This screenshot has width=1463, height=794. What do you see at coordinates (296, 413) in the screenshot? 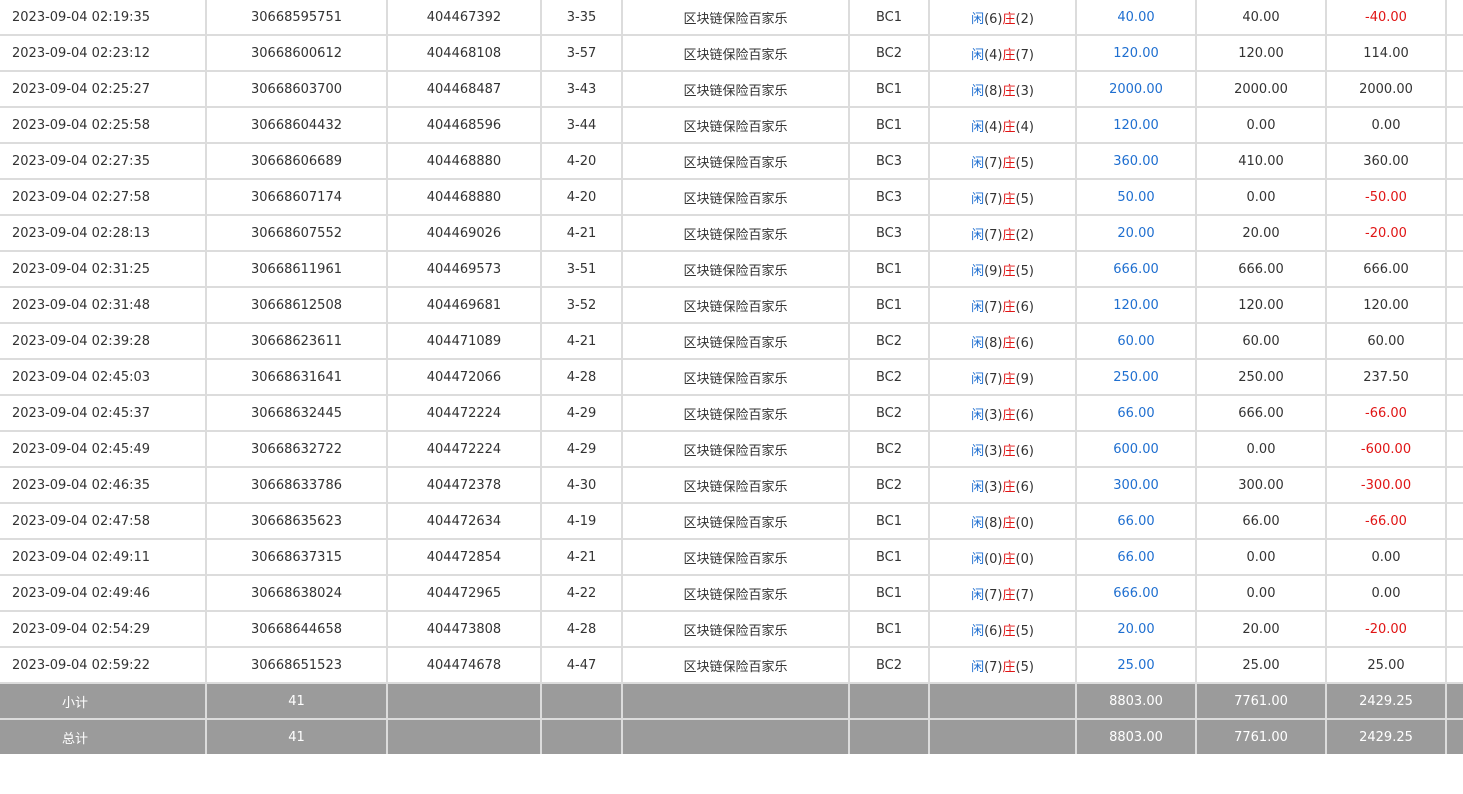
I see `order-number: 30668632445` at bounding box center [296, 413].